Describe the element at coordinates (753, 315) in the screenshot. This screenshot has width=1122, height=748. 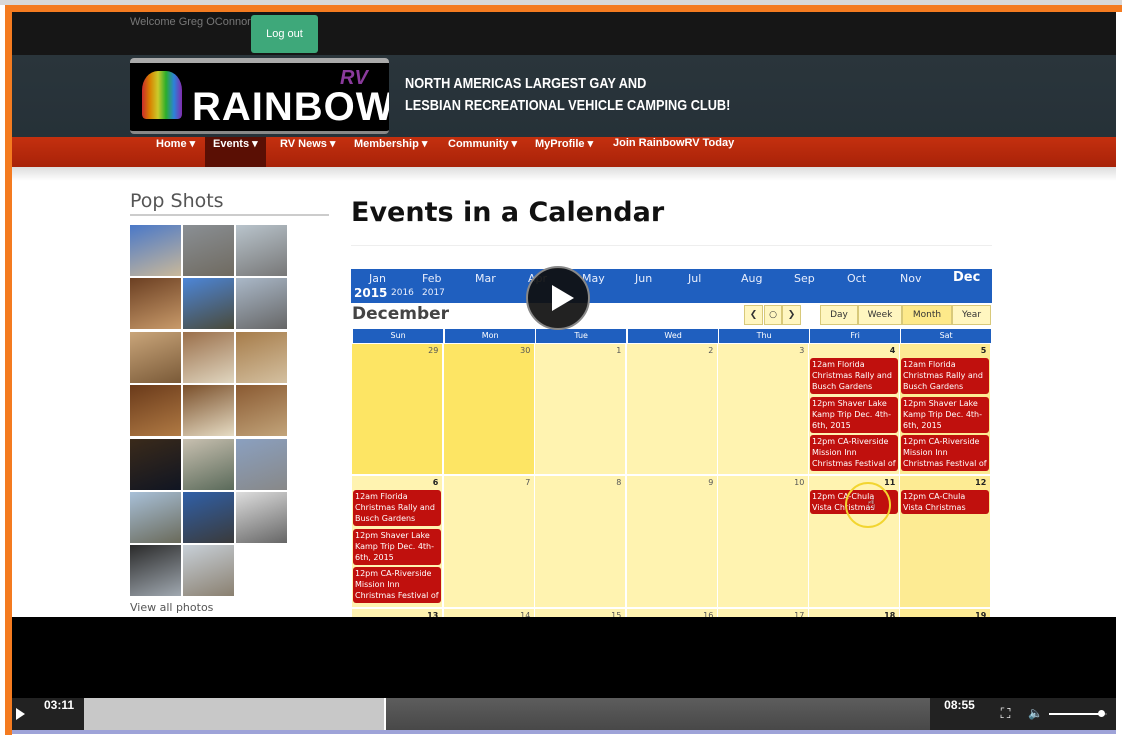
I see `prev-month-button: ❮` at that location.